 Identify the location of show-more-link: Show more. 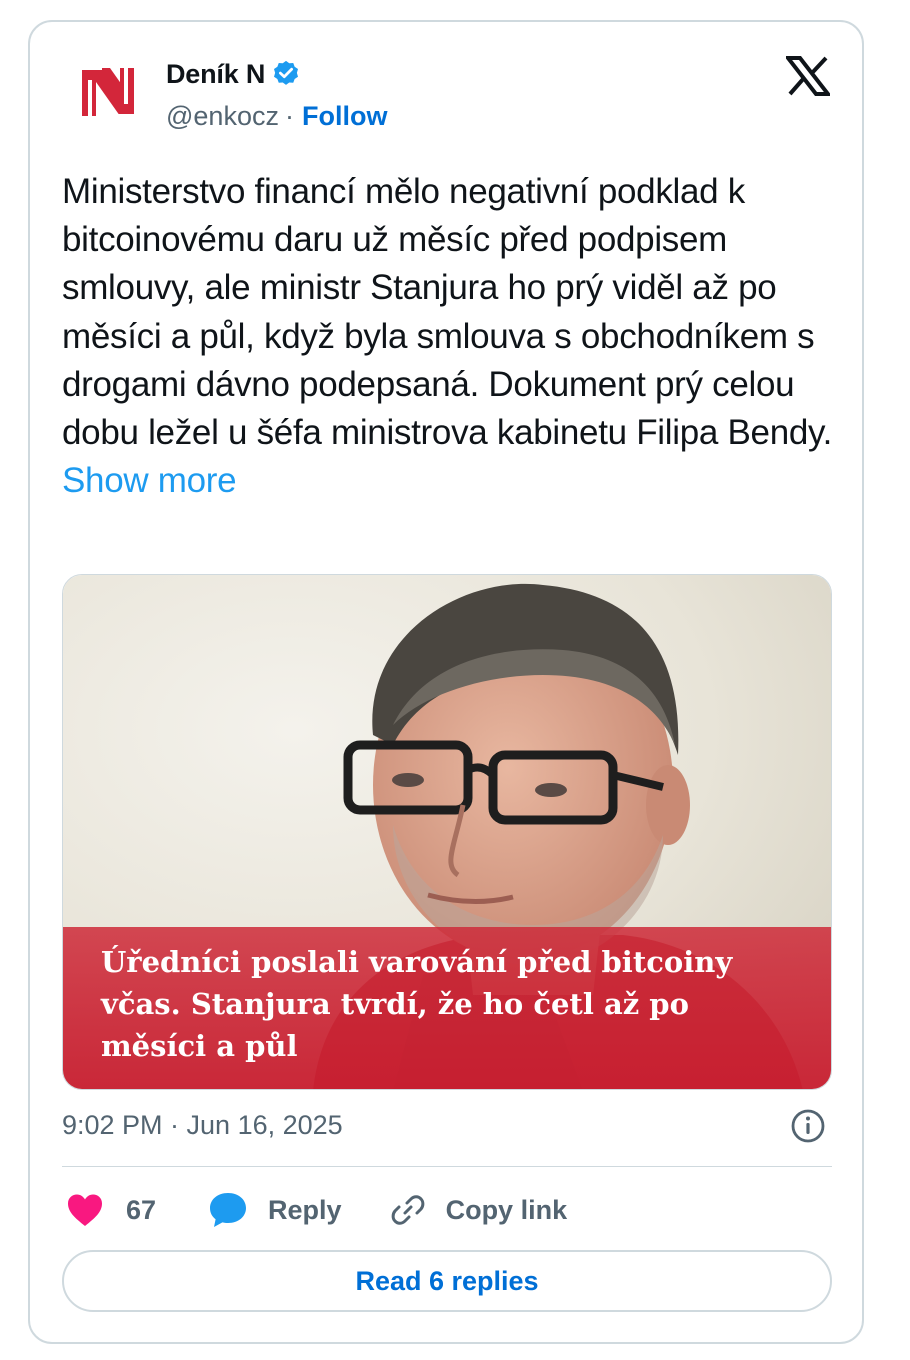
(149, 480).